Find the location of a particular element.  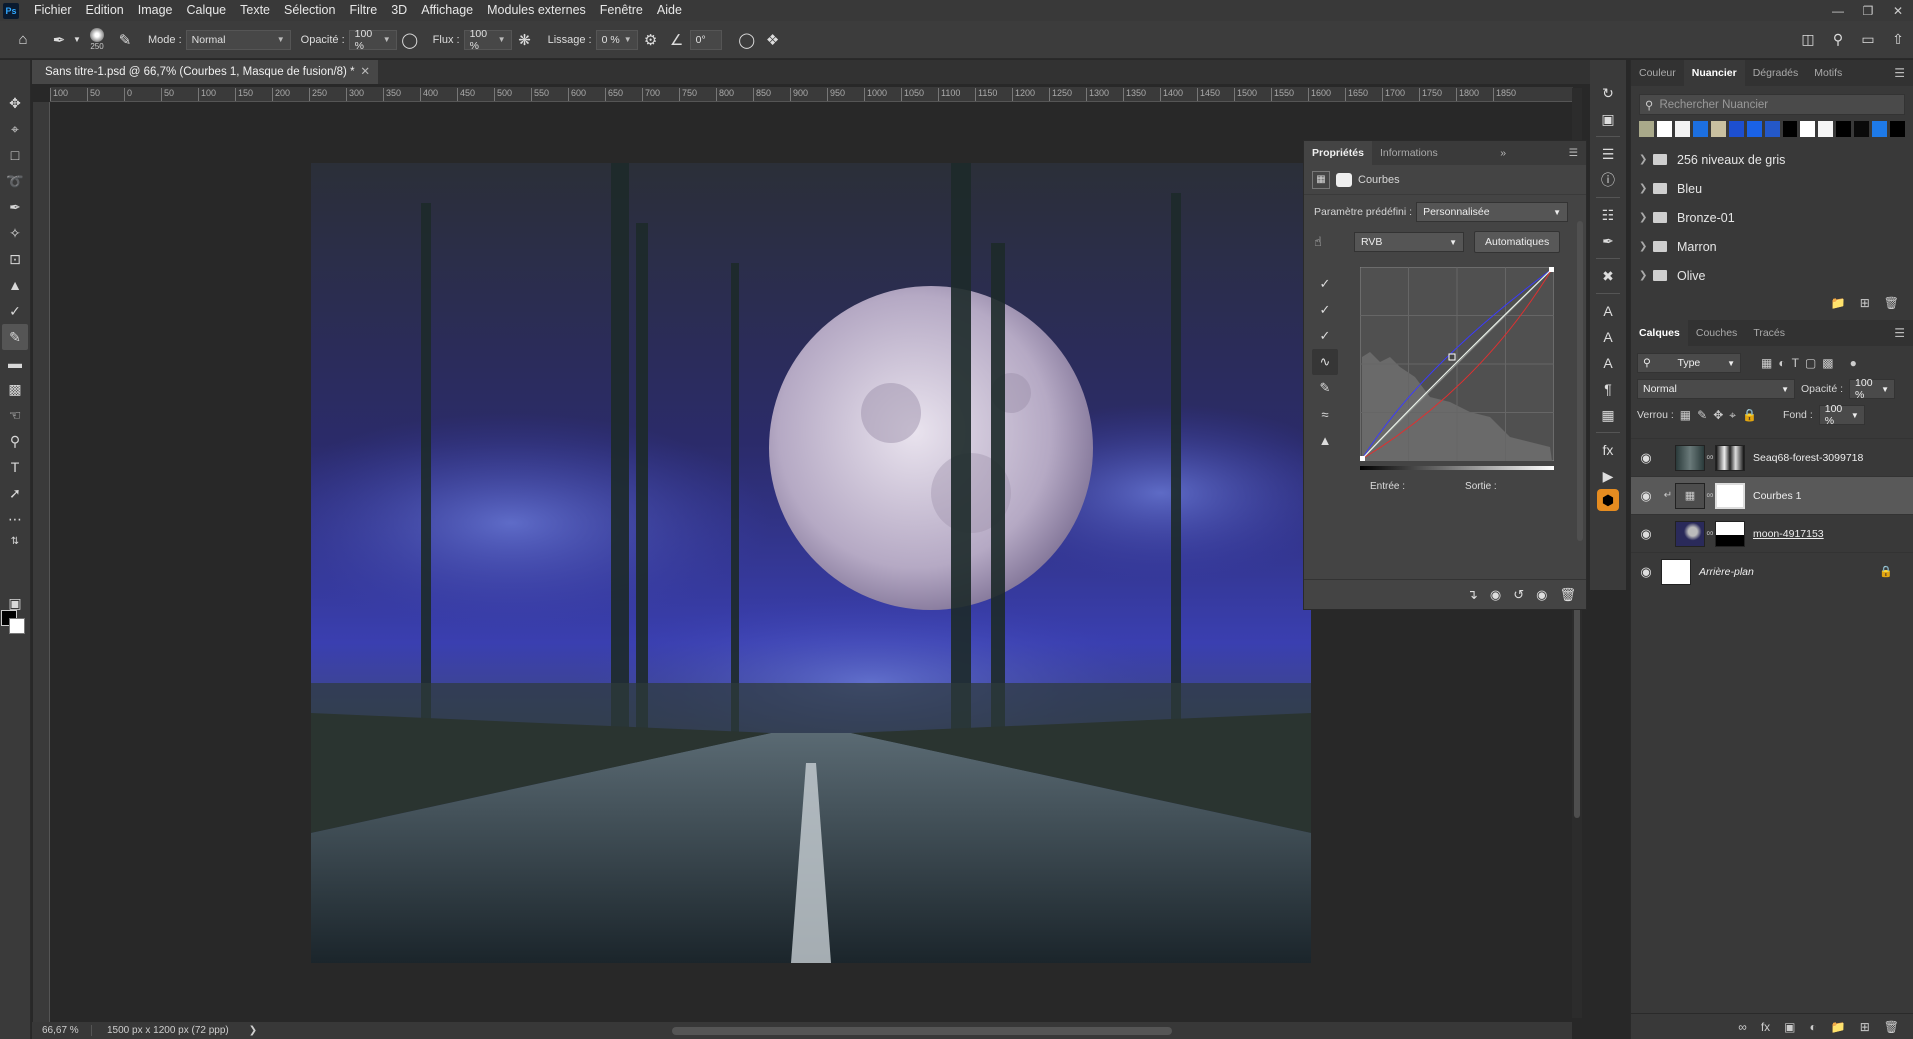

tools-presets-icon: ✖ is located at coordinates (1608, 276).